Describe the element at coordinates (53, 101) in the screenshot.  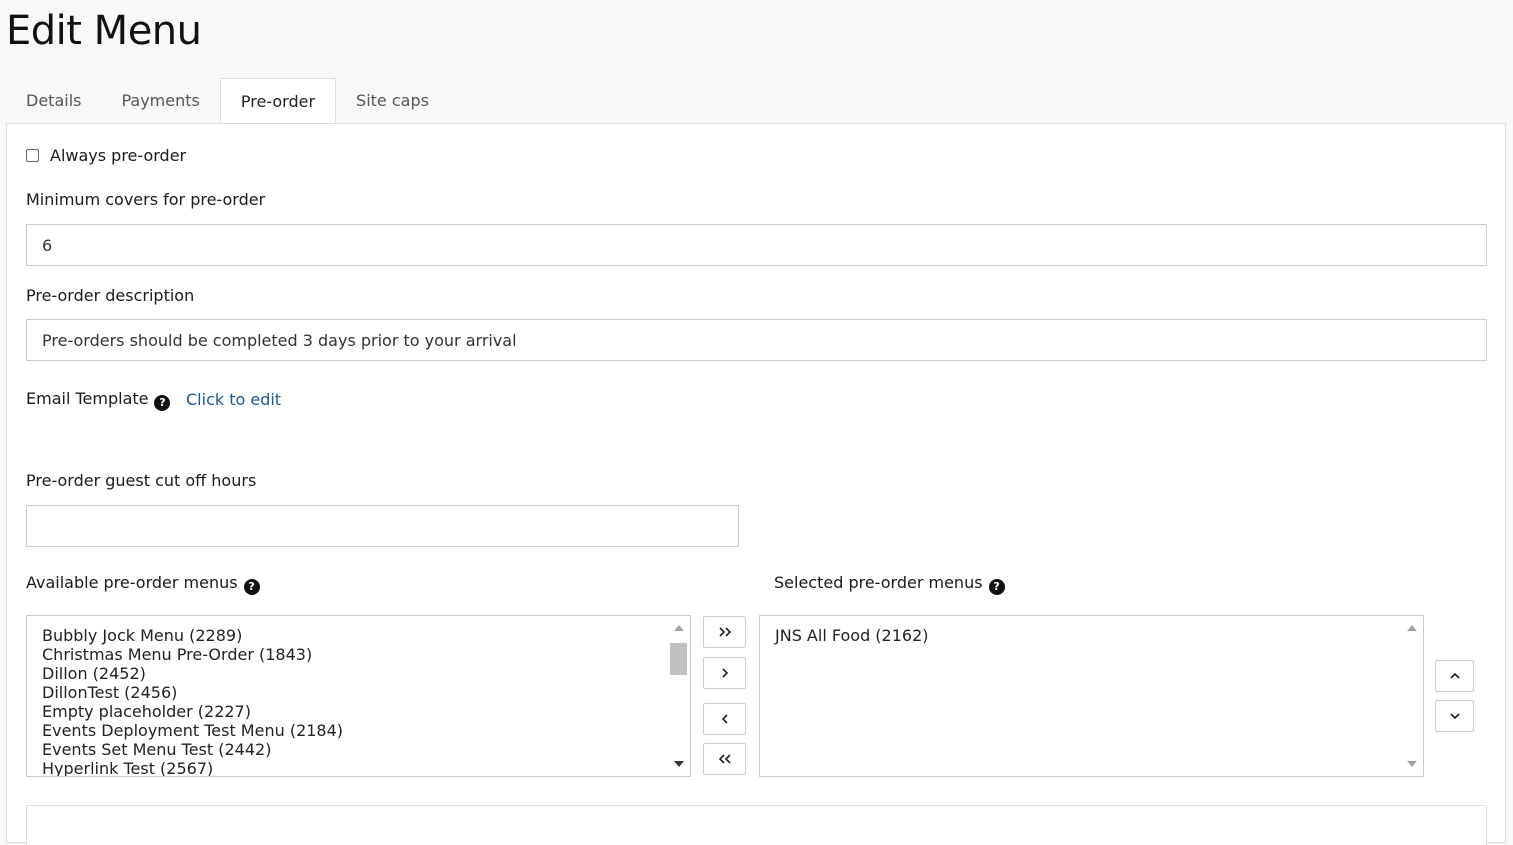
I see `tab-details: Details` at that location.